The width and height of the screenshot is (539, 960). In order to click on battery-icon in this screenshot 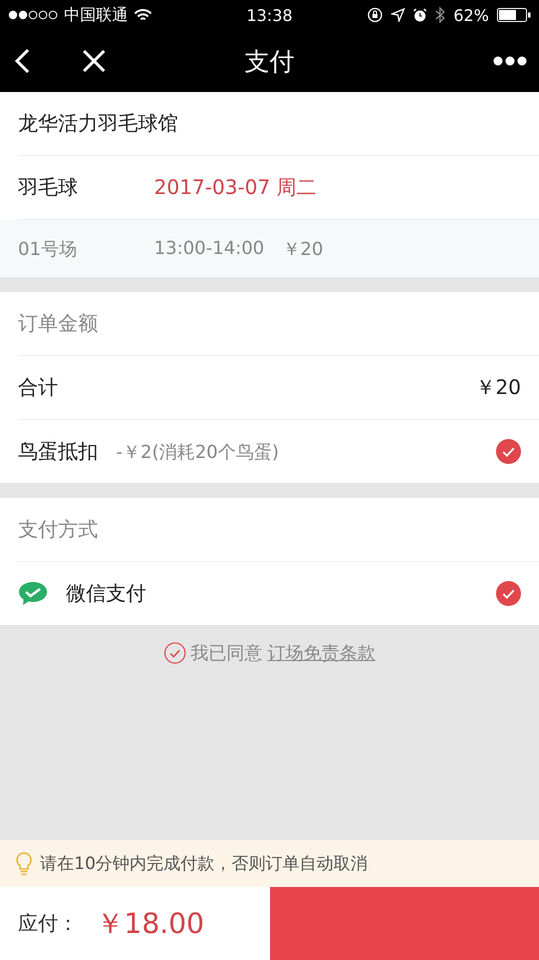, I will do `click(514, 15)`.